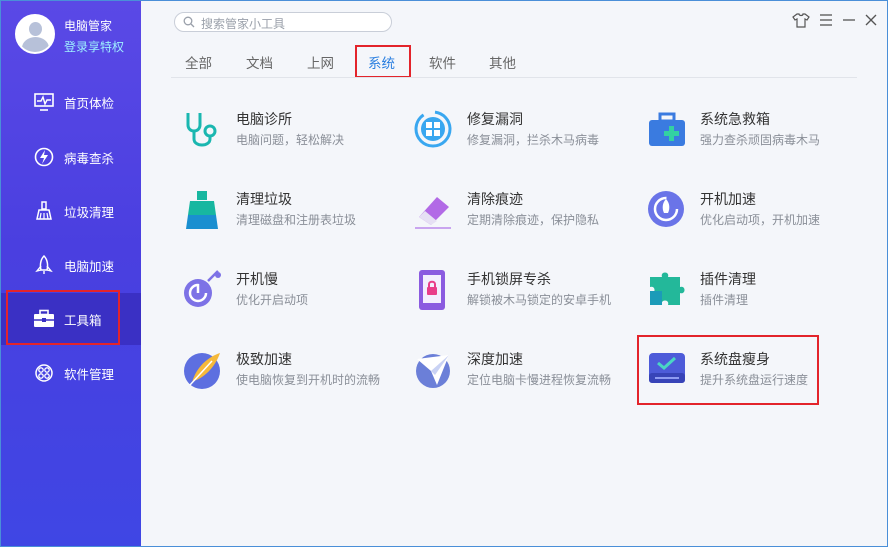  Describe the element at coordinates (442, 62) in the screenshot. I see `tab-software: 软件` at that location.